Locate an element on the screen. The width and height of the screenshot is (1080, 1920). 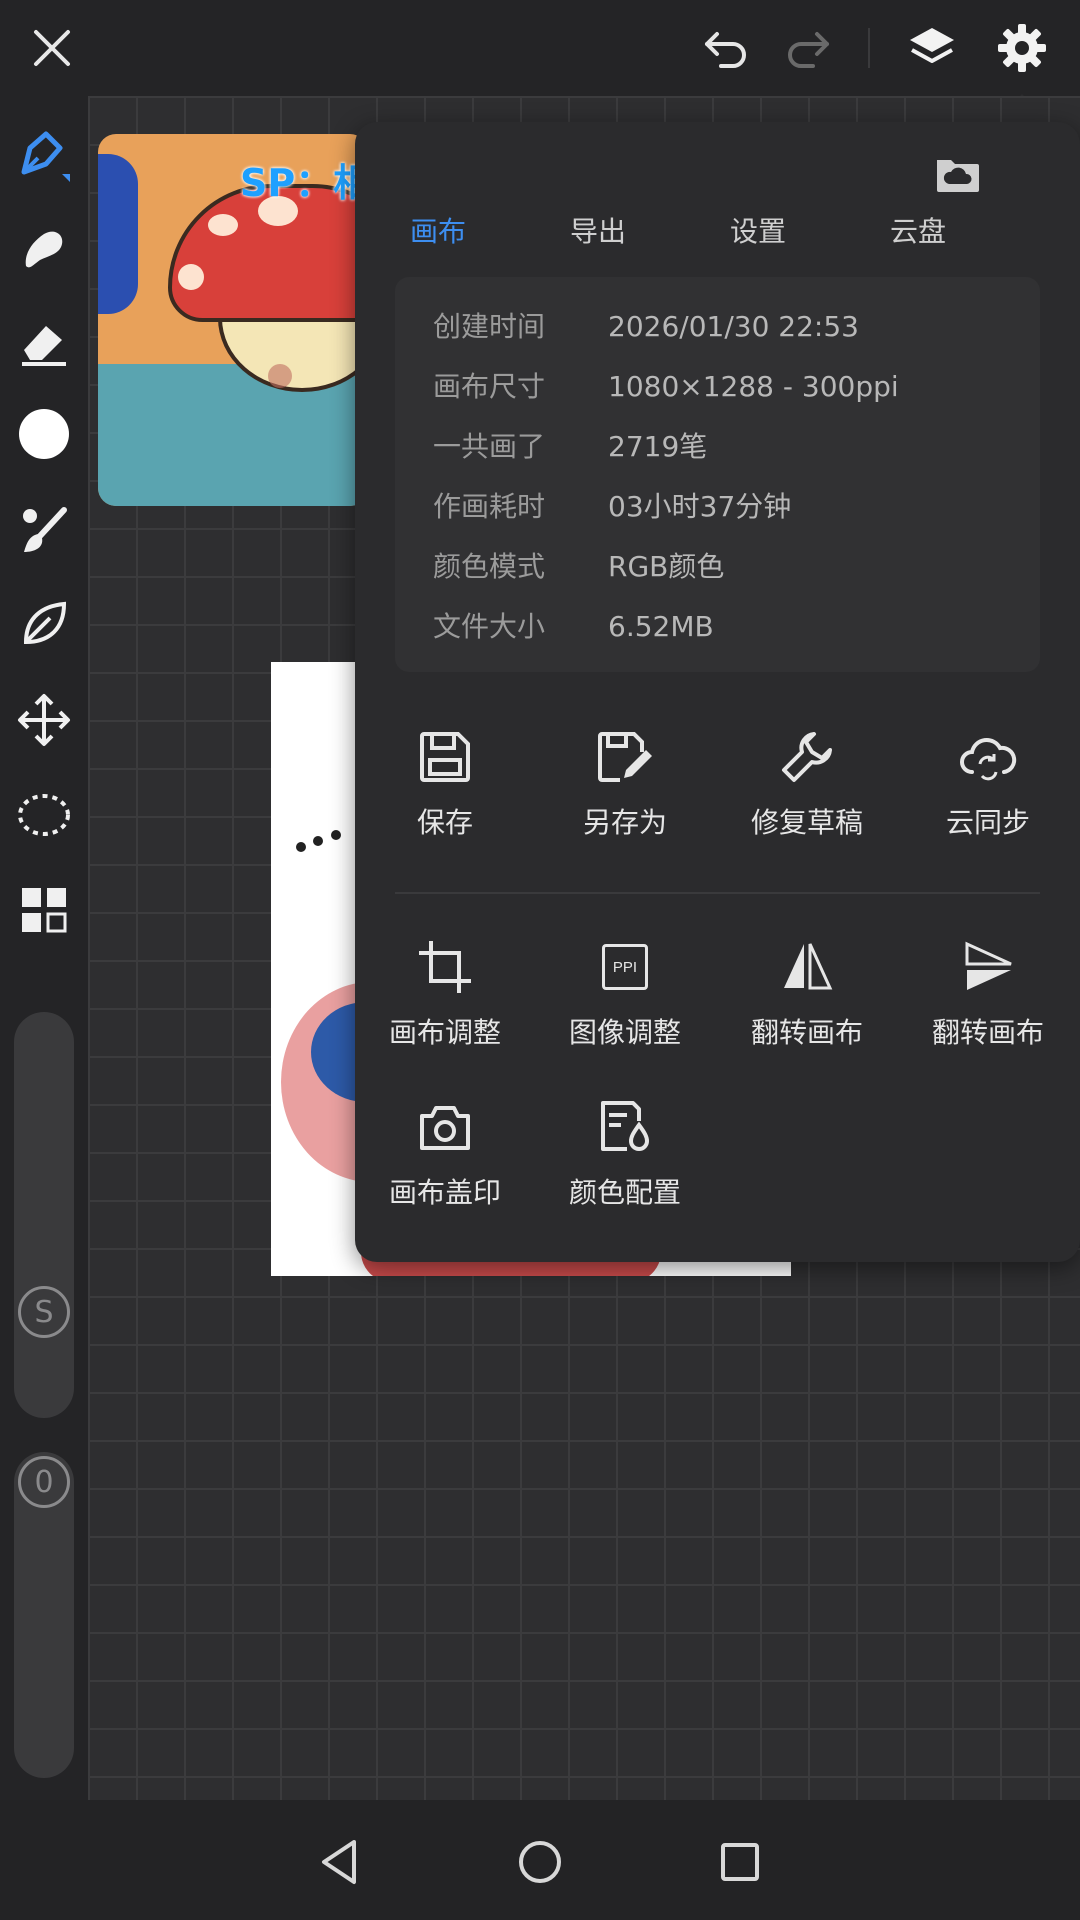
smudge-tool-icon is located at coordinates (44, 250).